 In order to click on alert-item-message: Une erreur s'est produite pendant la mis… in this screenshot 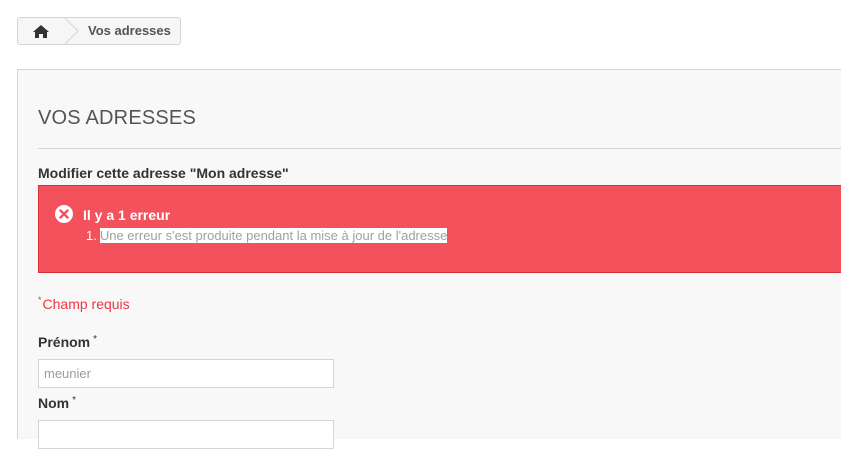, I will do `click(273, 235)`.